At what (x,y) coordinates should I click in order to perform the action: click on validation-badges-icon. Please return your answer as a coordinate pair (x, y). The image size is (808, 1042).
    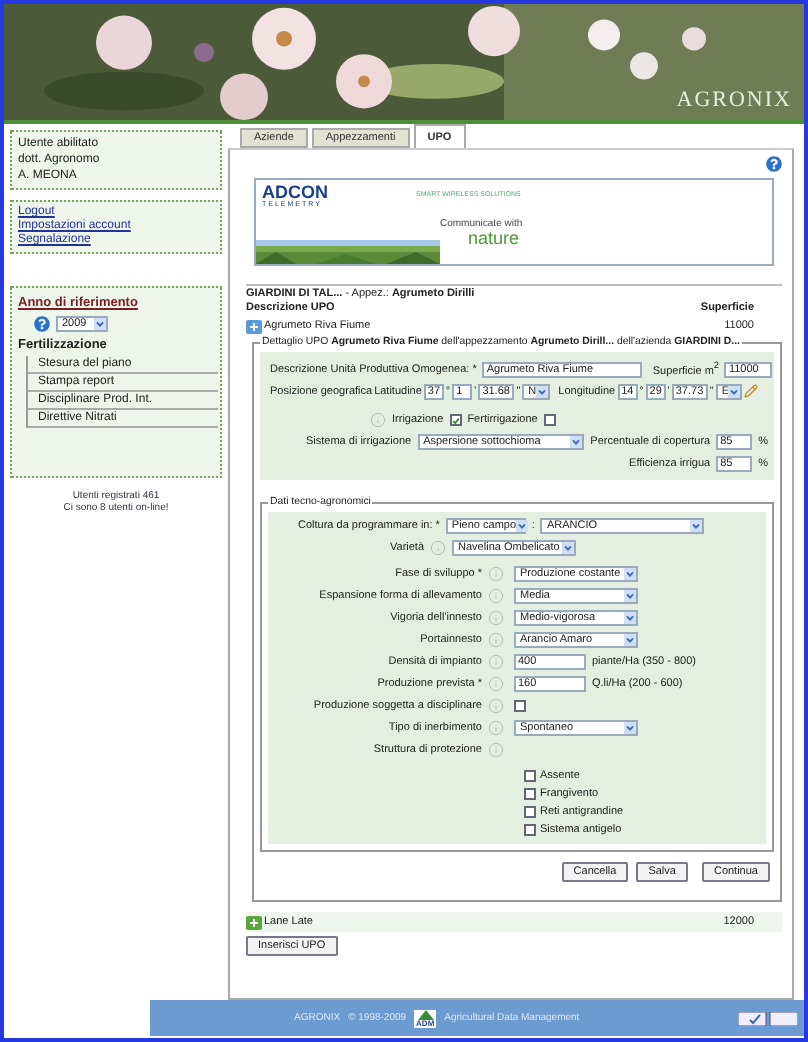
    Looking at the image, I should click on (768, 1018).